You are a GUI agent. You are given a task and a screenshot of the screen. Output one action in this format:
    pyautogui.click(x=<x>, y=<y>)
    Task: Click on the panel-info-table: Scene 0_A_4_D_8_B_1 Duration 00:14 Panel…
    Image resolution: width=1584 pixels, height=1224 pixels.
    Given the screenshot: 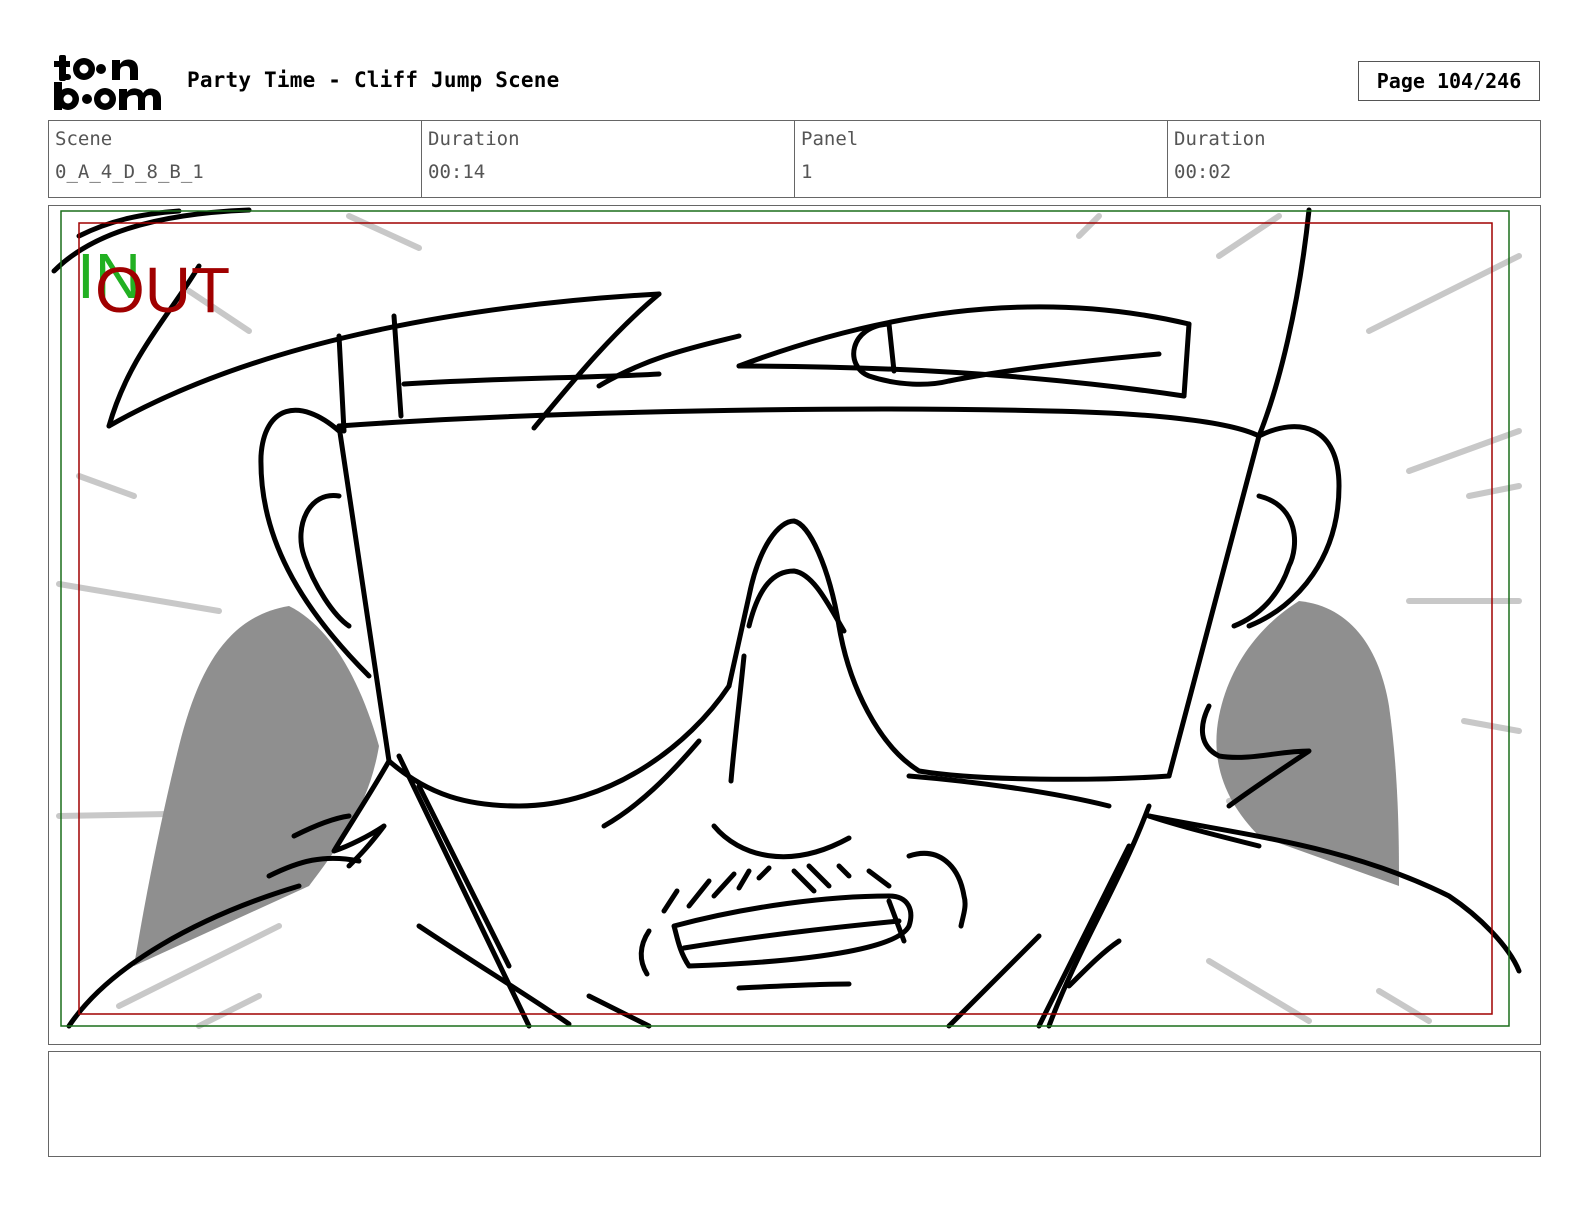 What is the action you would take?
    pyautogui.click(x=794, y=159)
    